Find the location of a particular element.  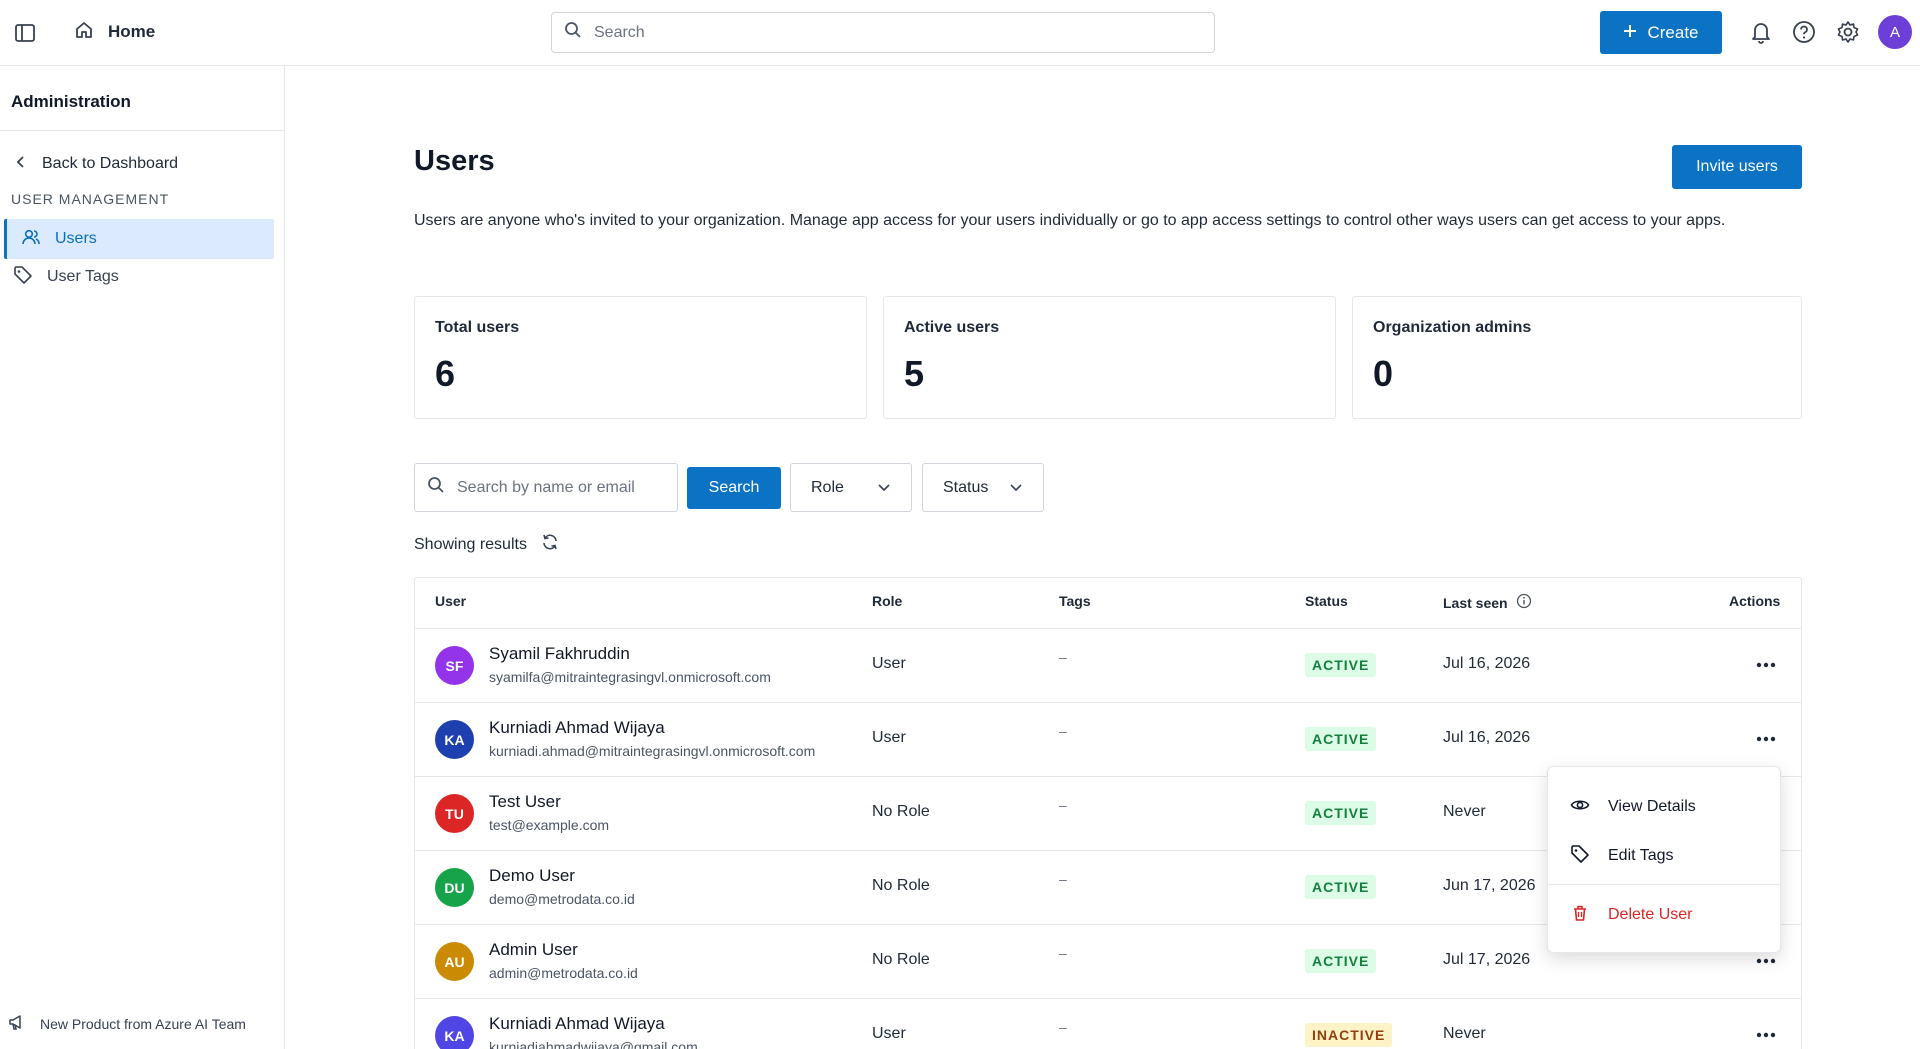

home-label: Home is located at coordinates (132, 31).